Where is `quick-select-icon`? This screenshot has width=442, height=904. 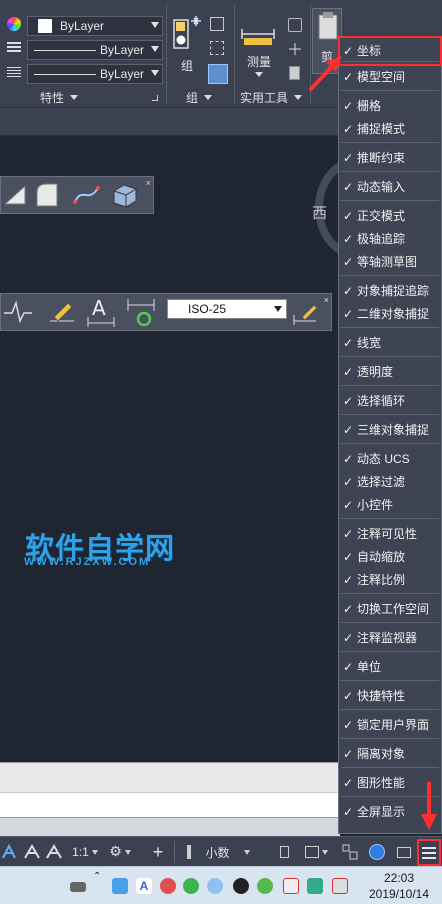
quick-select-icon is located at coordinates (295, 25).